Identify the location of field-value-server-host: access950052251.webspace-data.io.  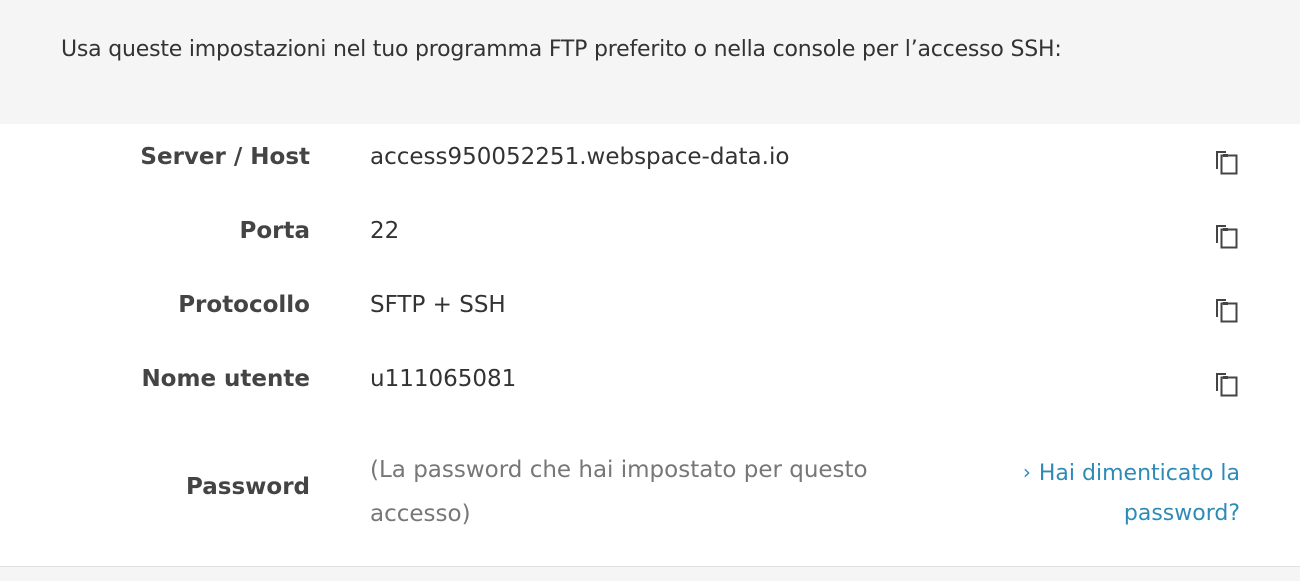
(580, 157).